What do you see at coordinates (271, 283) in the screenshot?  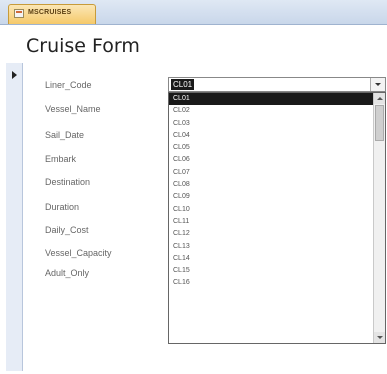 I see `dropdown-option: CL16` at bounding box center [271, 283].